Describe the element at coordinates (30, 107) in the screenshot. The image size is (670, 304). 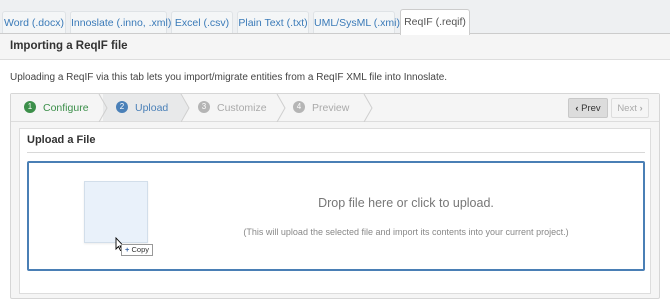
I see `step-number: 1` at that location.